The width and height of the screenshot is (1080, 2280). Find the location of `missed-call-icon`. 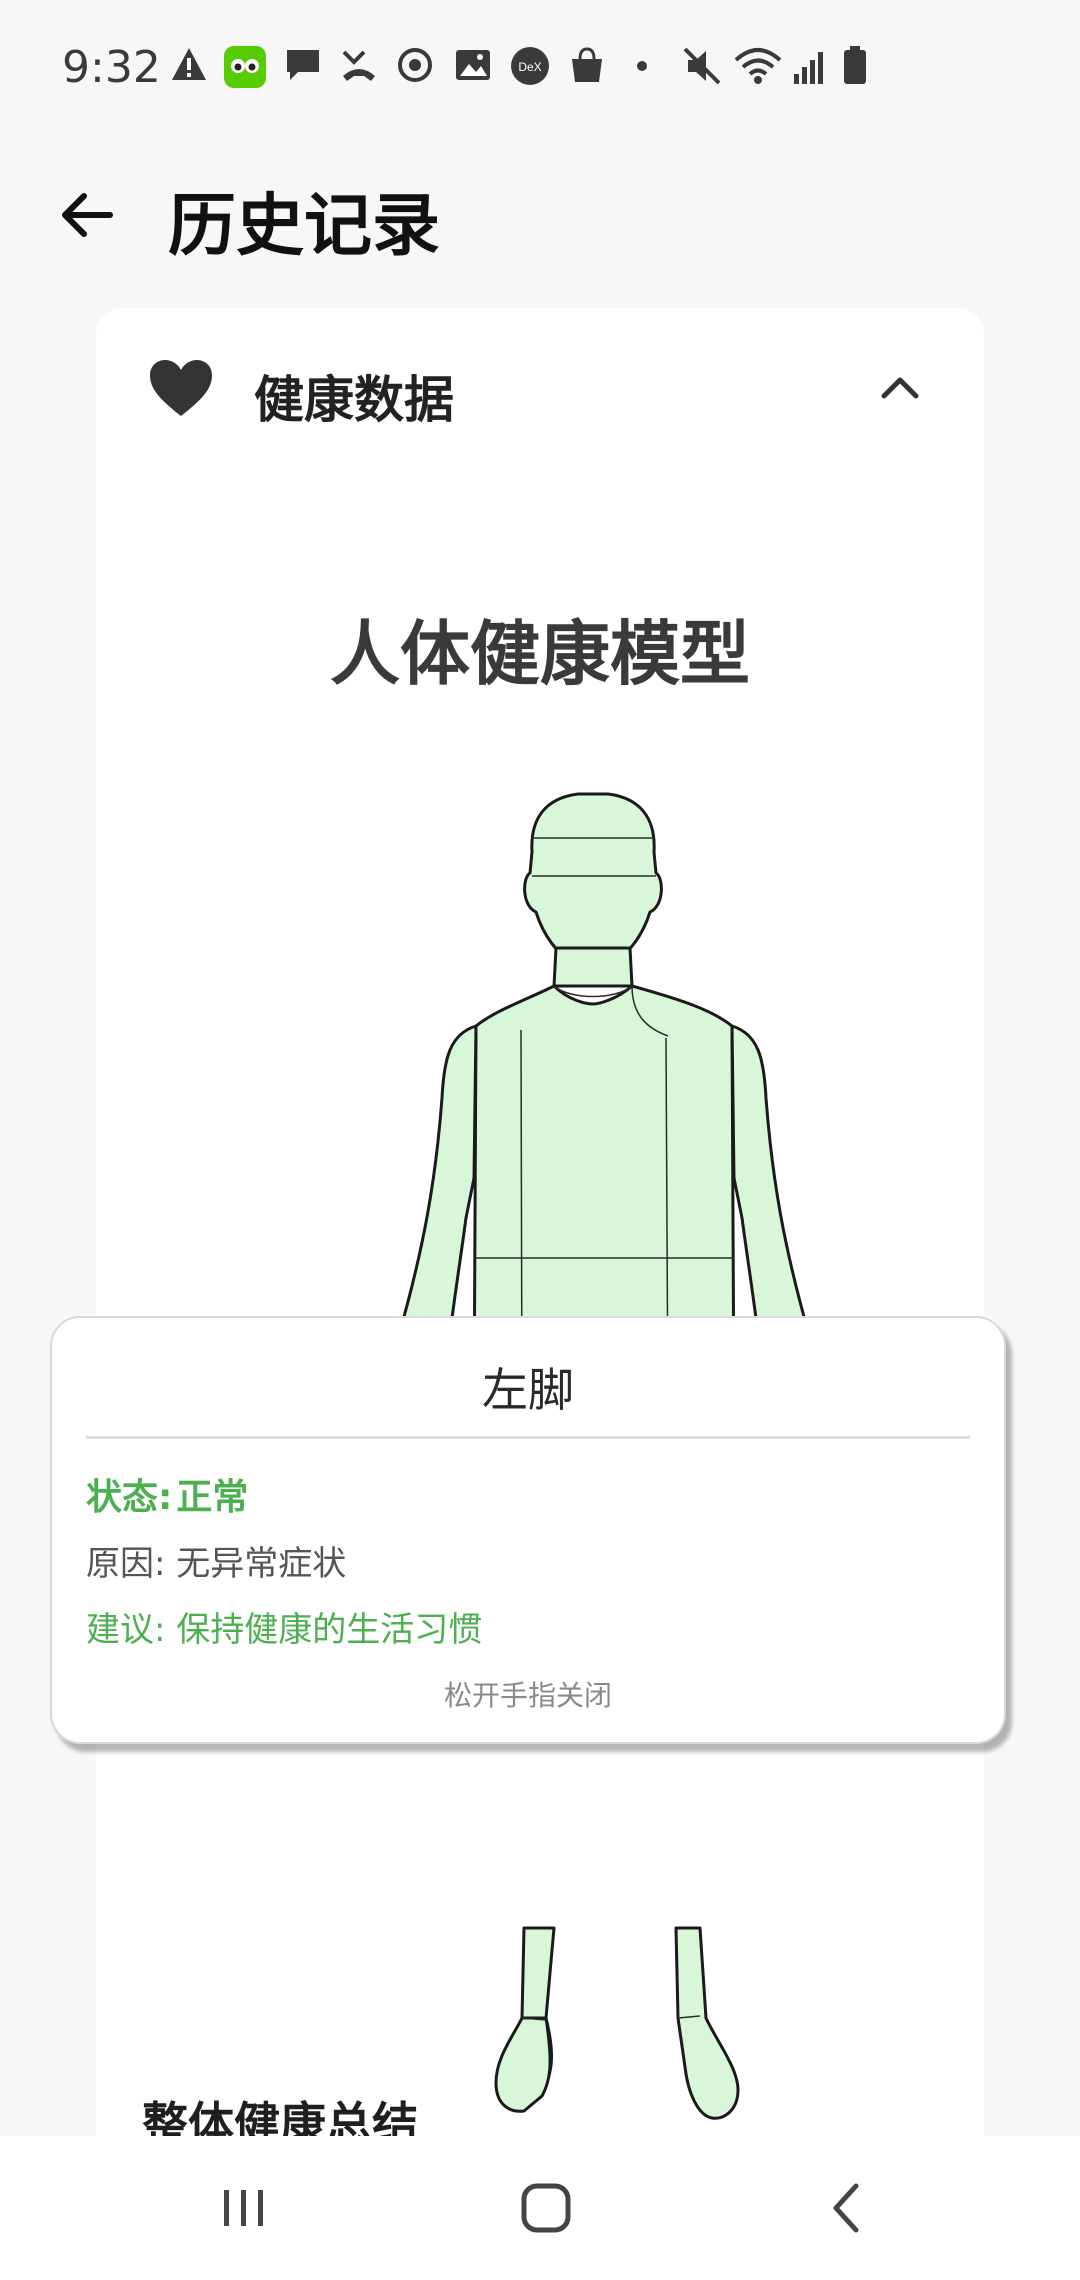

missed-call-icon is located at coordinates (358, 65).